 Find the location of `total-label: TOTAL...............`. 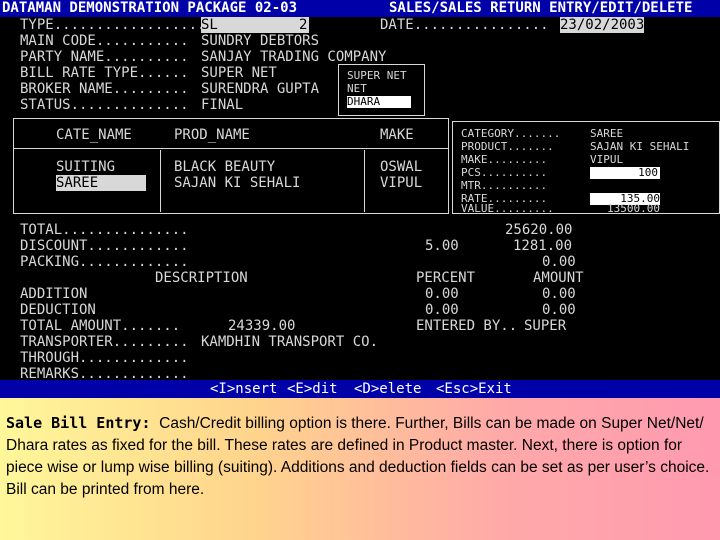

total-label: TOTAL............... is located at coordinates (104, 230).